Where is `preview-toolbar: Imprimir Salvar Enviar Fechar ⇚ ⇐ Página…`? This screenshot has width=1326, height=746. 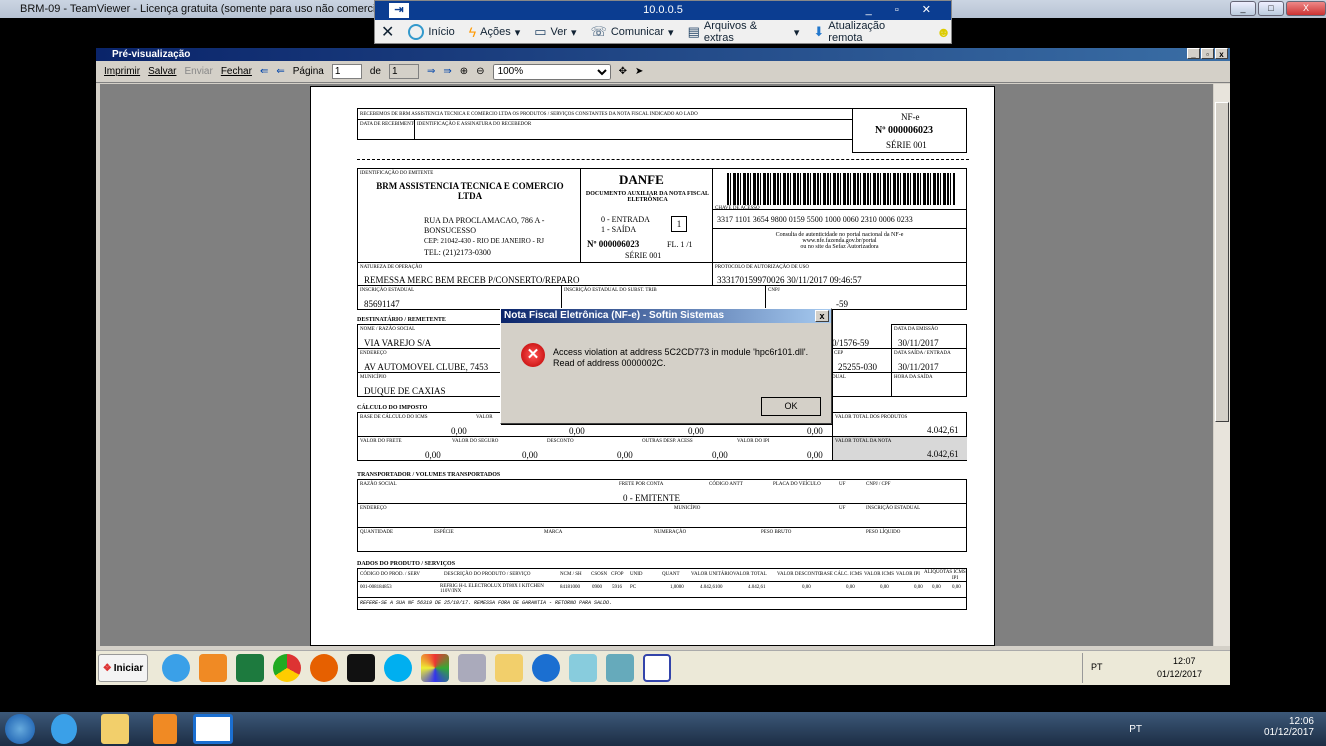 preview-toolbar: Imprimir Salvar Enviar Fechar ⇚ ⇐ Página… is located at coordinates (663, 72).